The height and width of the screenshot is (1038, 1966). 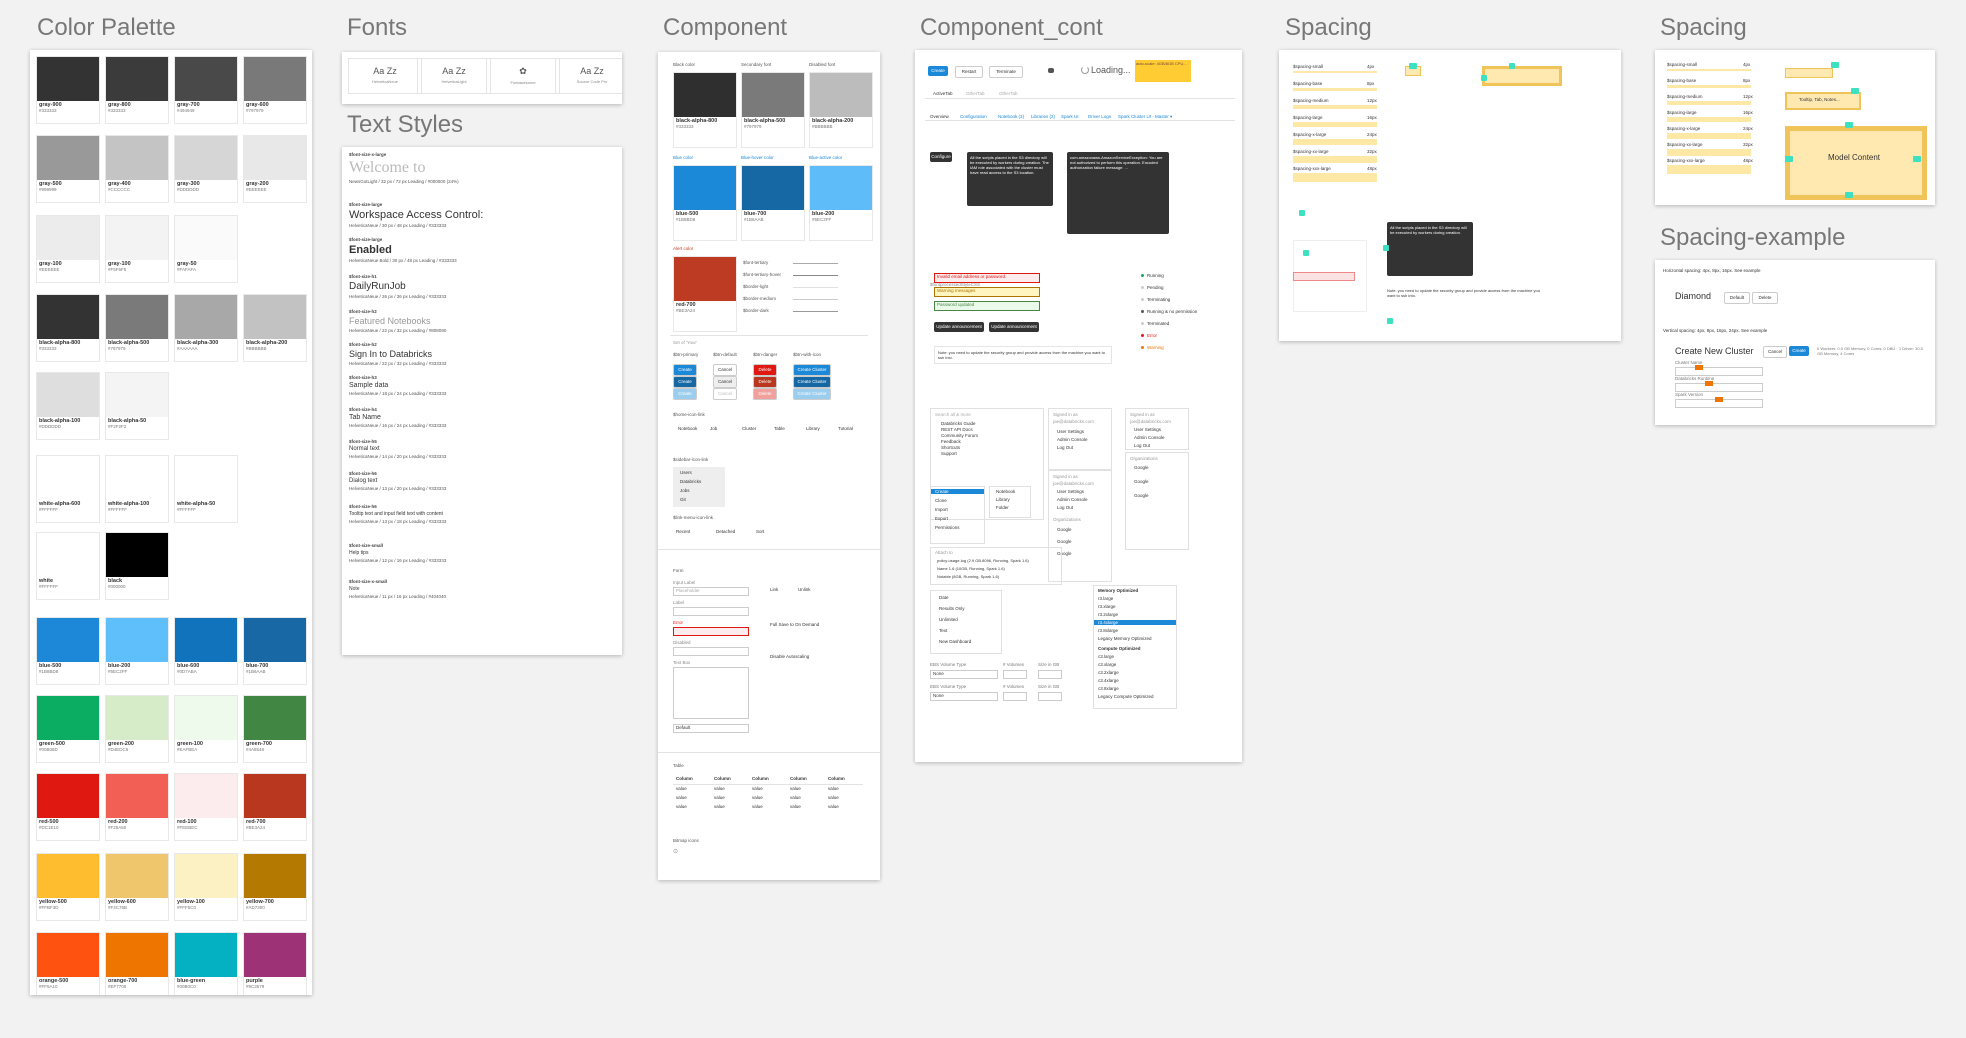 I want to click on search-result: Feedback, so click(x=951, y=441).